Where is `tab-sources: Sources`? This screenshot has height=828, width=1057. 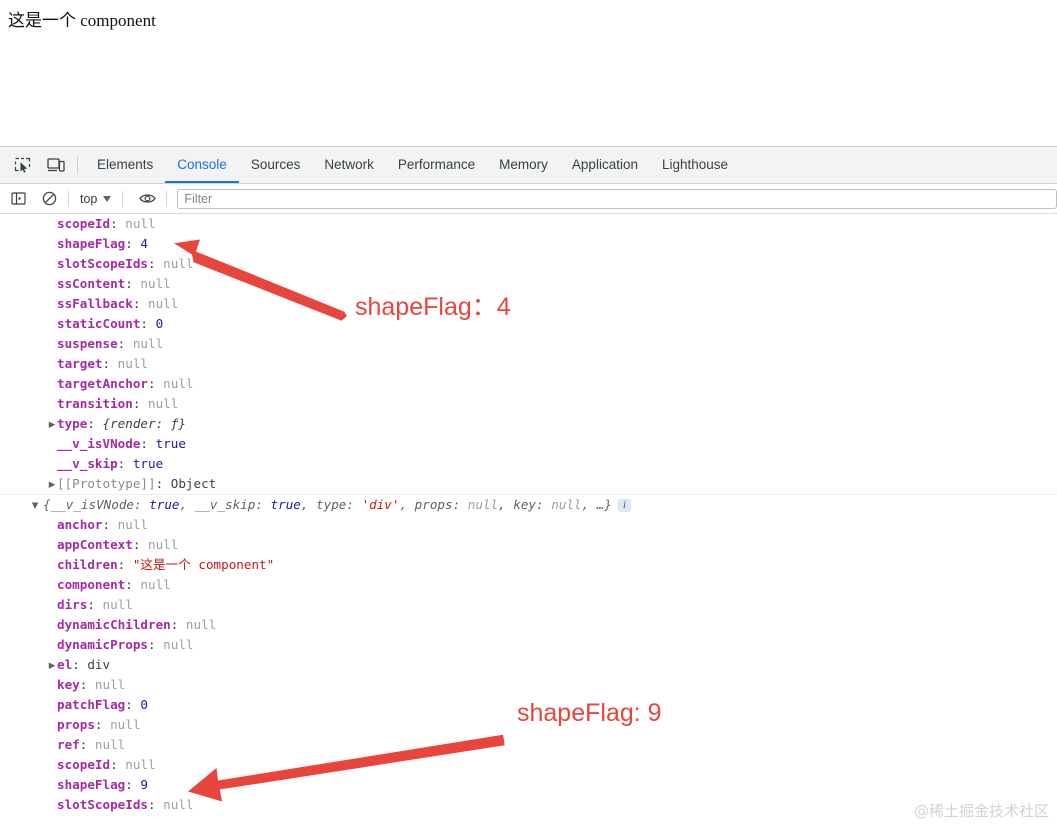 tab-sources: Sources is located at coordinates (276, 165).